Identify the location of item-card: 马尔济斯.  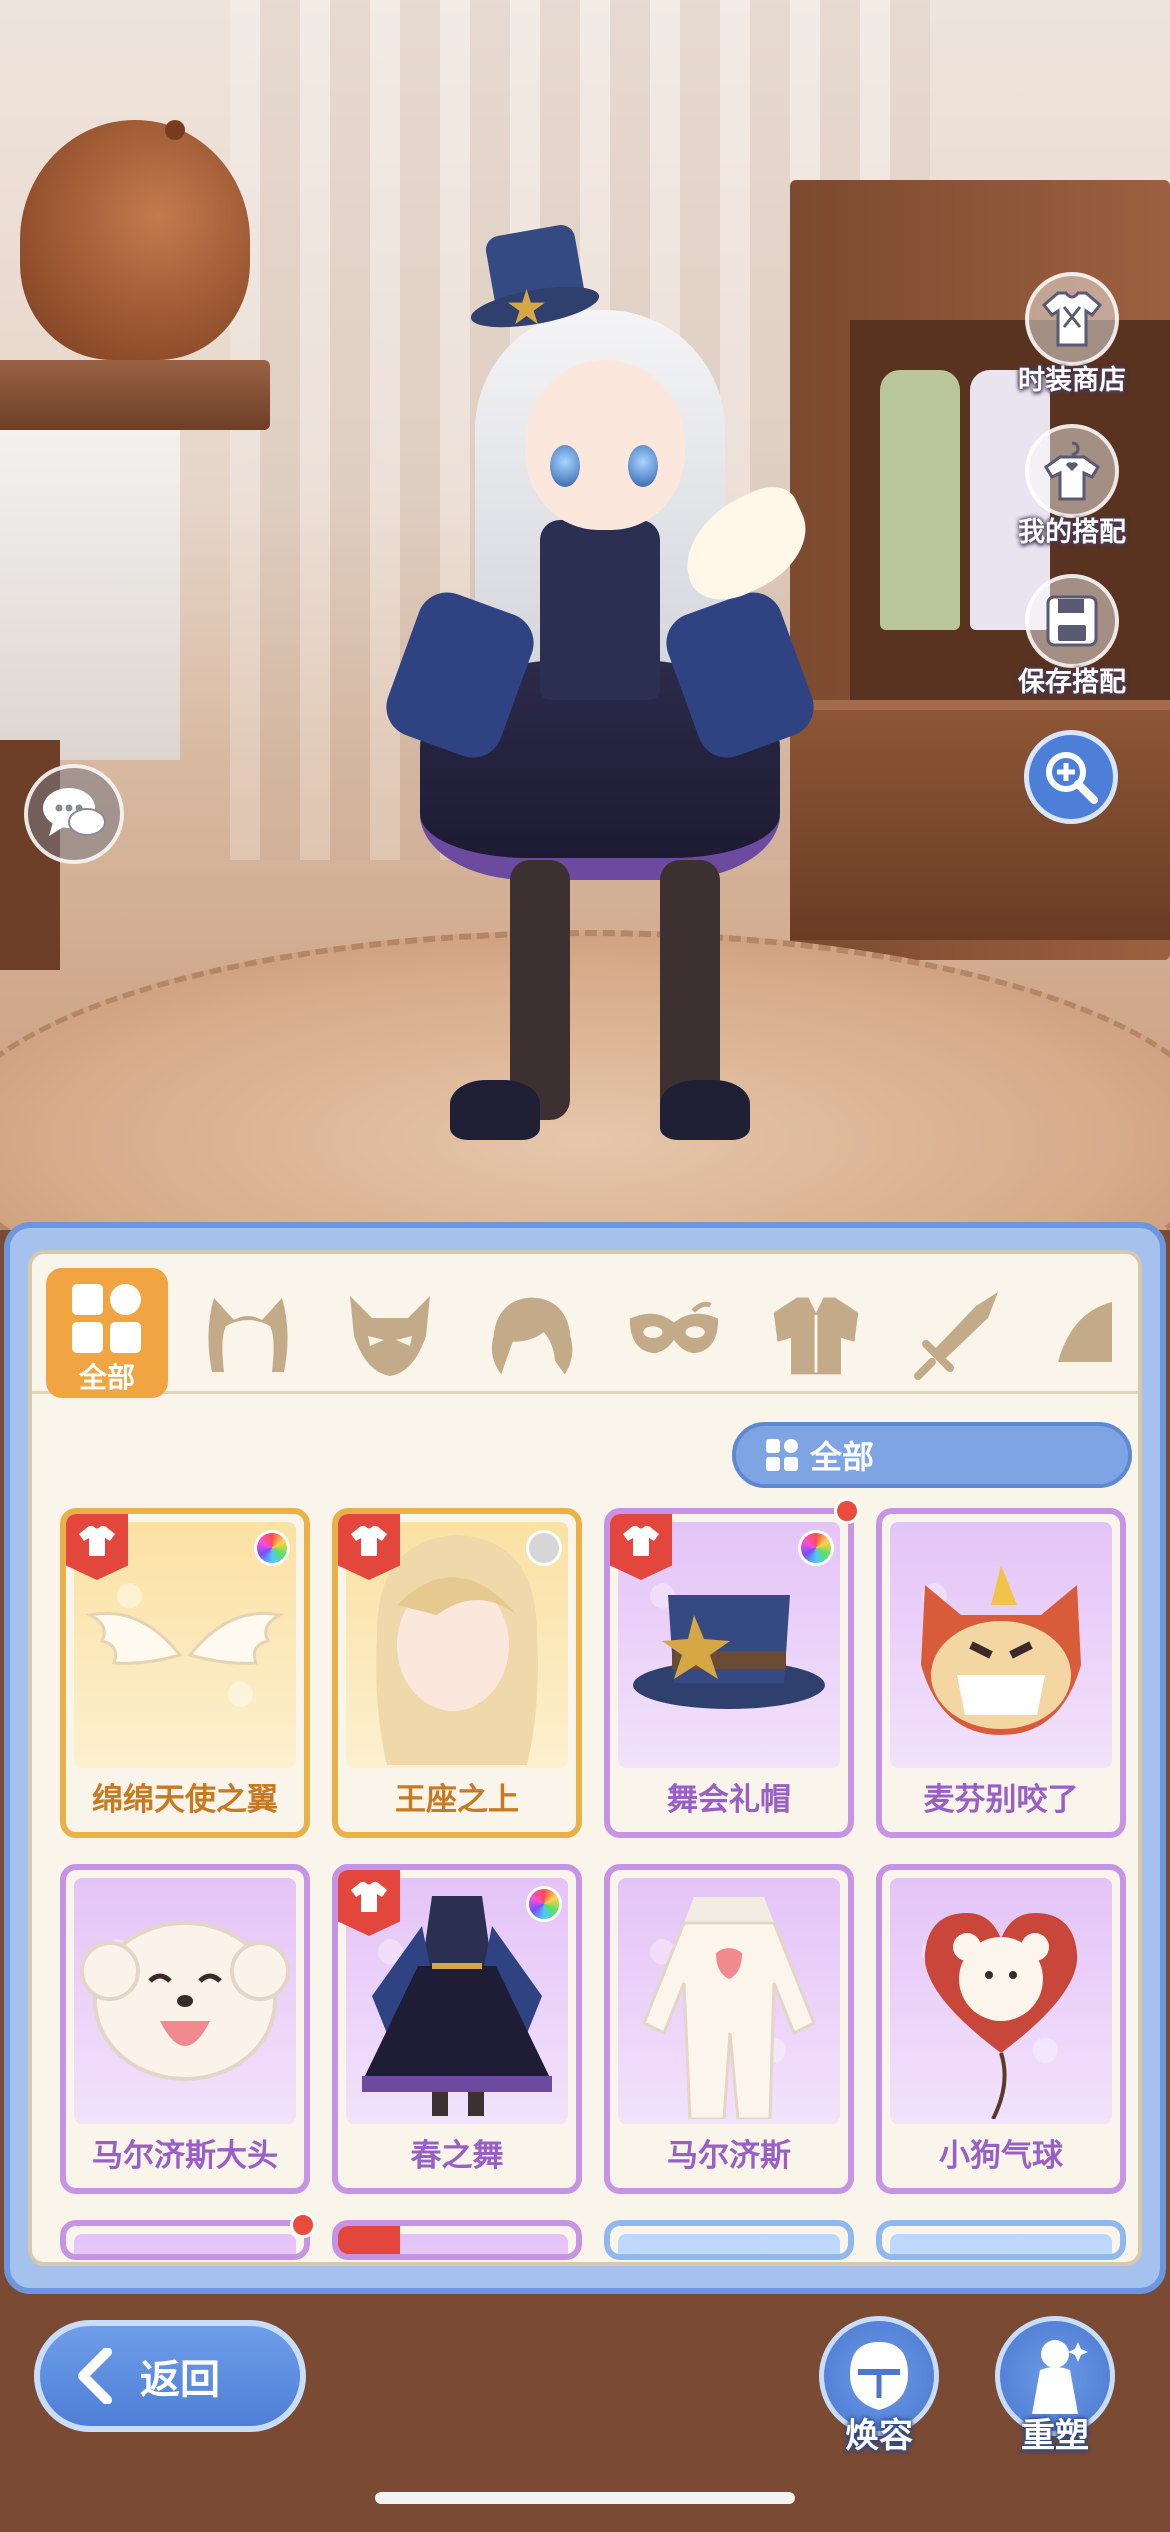
(729, 2029).